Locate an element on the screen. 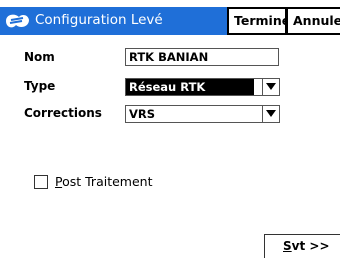 This screenshot has width=340, height=258. type-label: Type is located at coordinates (40, 86).